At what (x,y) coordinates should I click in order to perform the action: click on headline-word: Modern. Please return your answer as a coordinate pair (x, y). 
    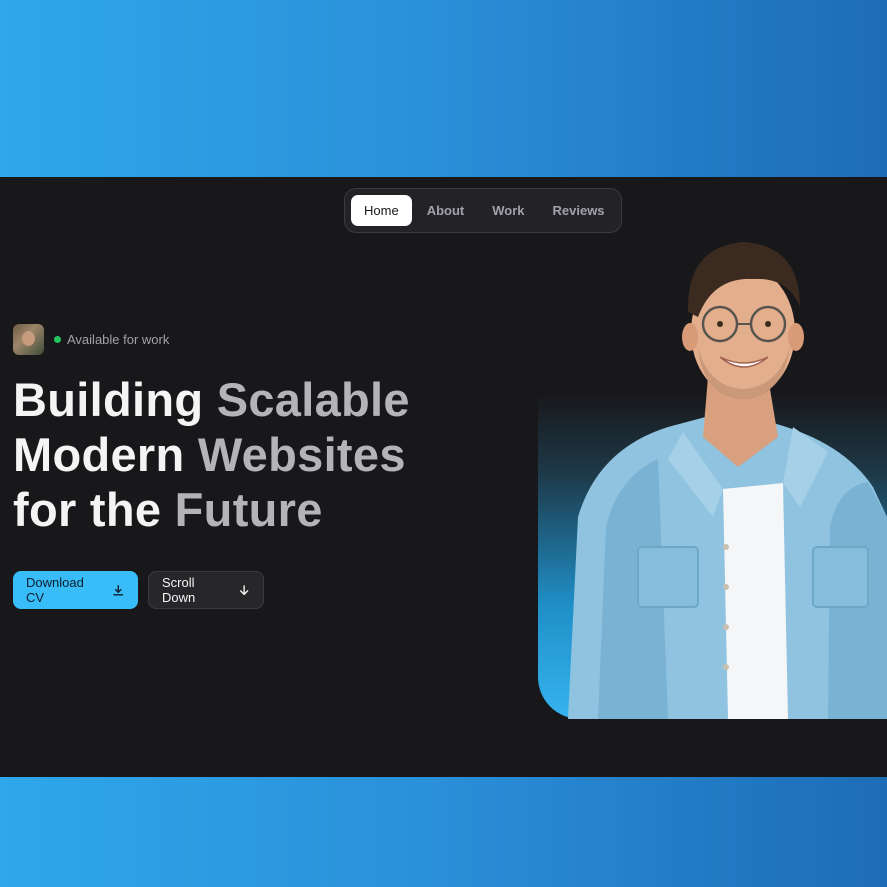
    Looking at the image, I should click on (99, 454).